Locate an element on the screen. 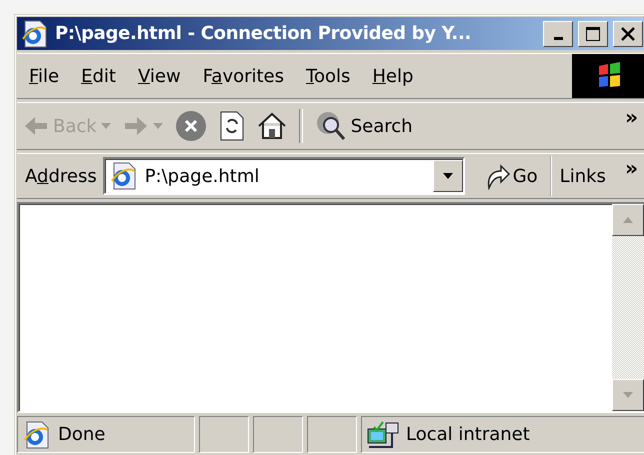 This screenshot has height=455, width=644. links-overflow-chevron: » is located at coordinates (634, 167).